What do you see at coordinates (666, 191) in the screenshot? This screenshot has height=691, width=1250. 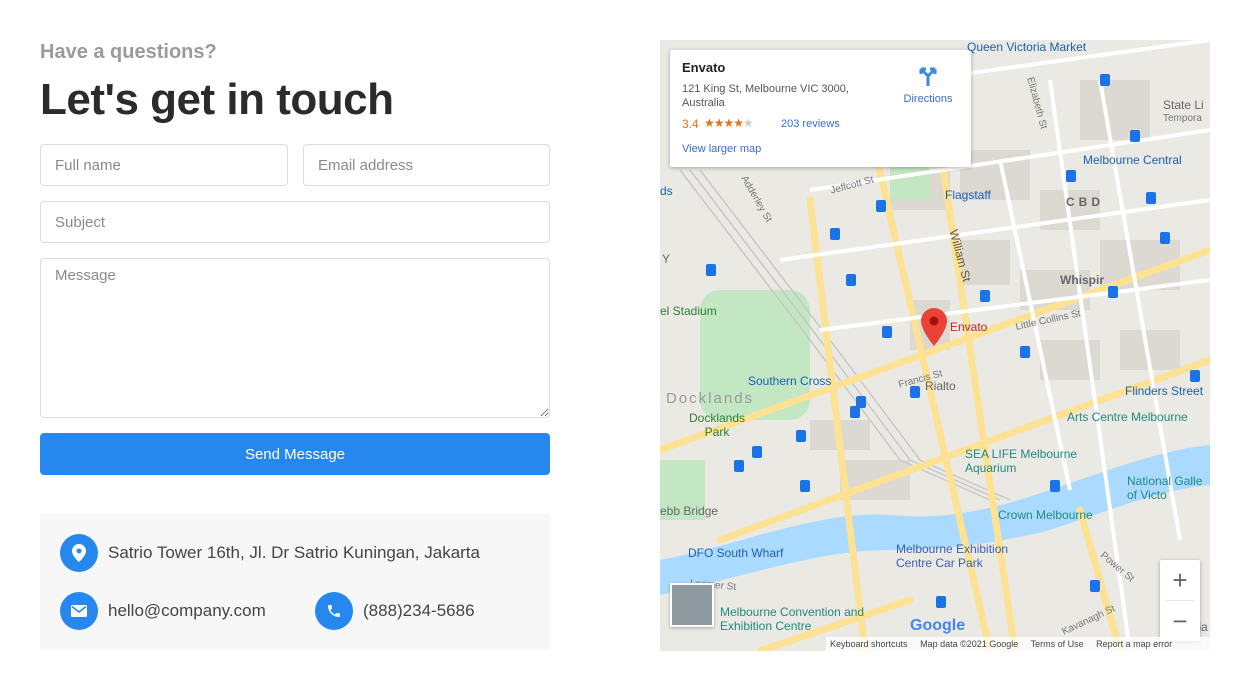 I see `map-label-ds: ds` at bounding box center [666, 191].